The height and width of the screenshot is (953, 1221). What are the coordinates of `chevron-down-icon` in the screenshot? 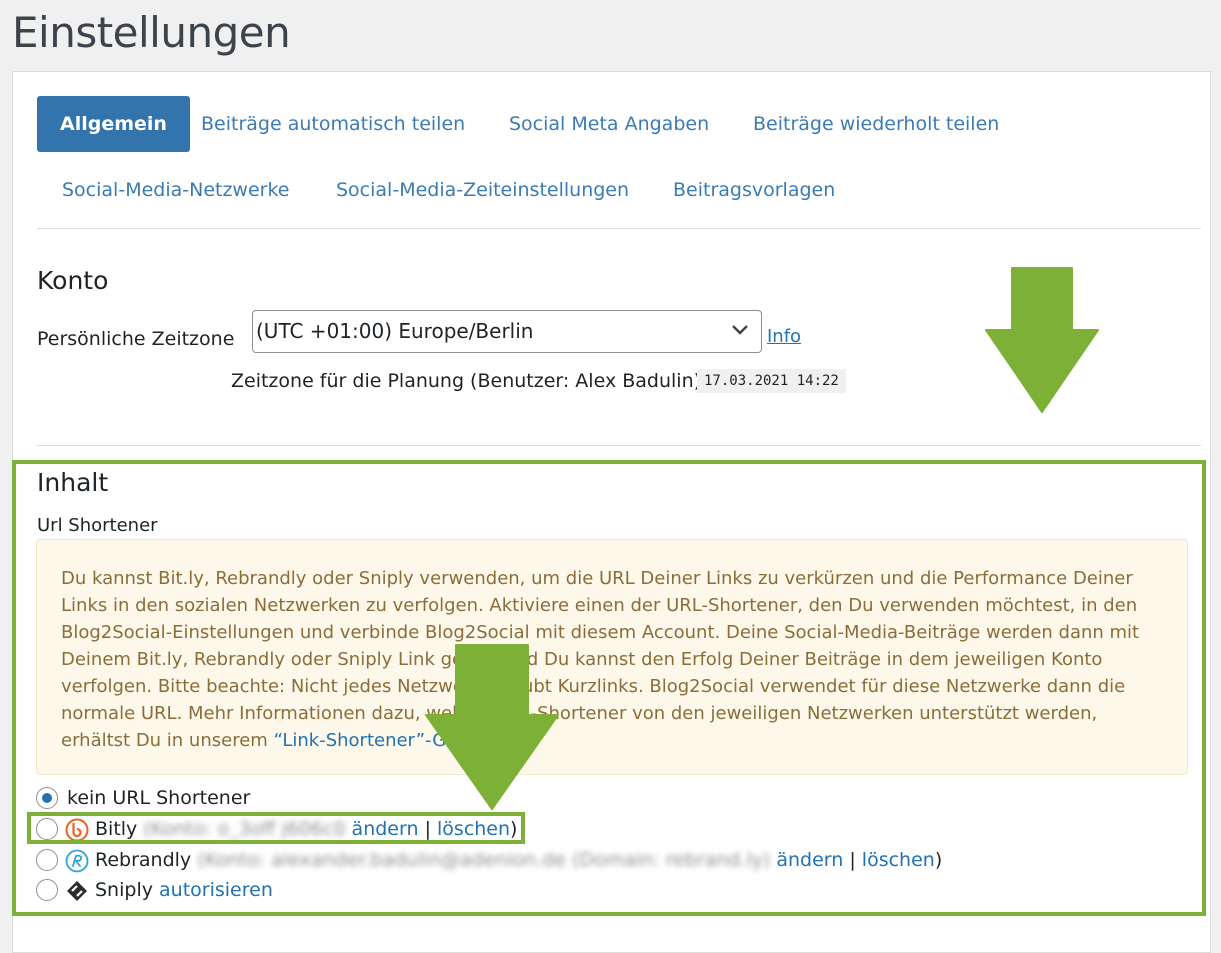 It's located at (740, 330).